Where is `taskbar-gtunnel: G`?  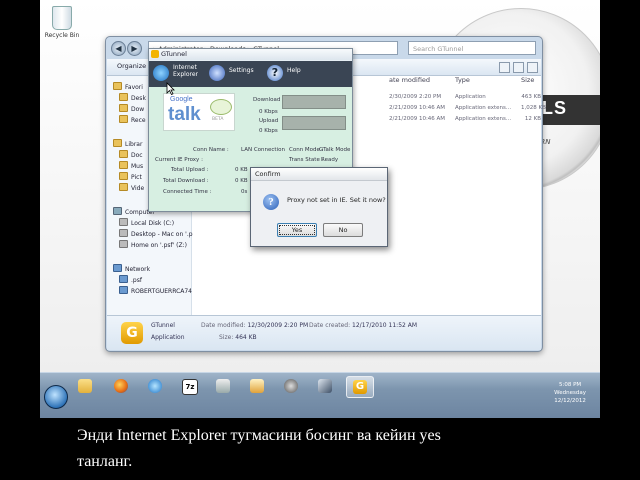
taskbar-gtunnel: G is located at coordinates (360, 387).